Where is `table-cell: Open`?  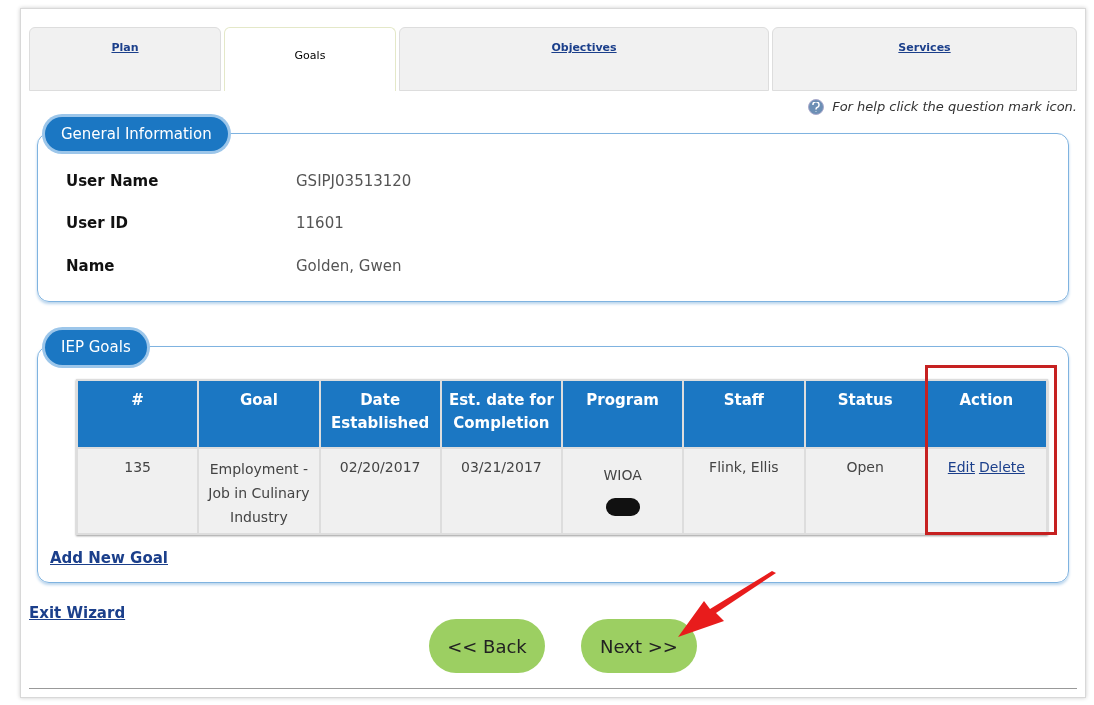
table-cell: Open is located at coordinates (865, 491).